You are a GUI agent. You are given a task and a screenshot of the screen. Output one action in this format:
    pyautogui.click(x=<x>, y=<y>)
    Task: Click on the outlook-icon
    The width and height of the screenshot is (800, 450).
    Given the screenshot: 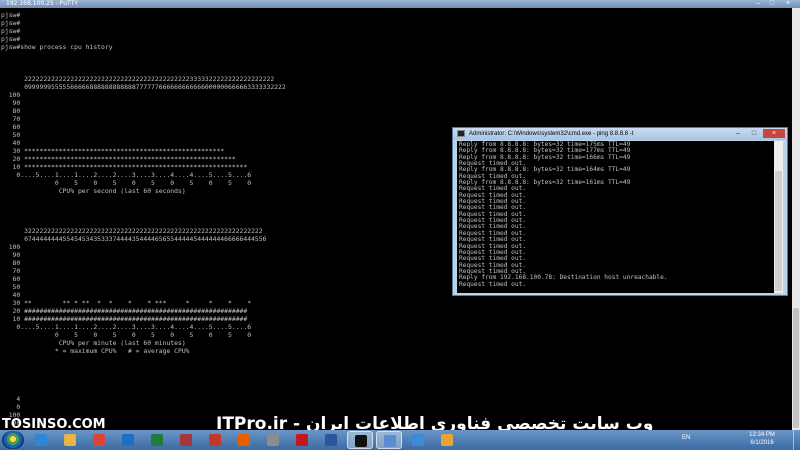 What is the action you would take?
    pyautogui.click(x=128, y=440)
    